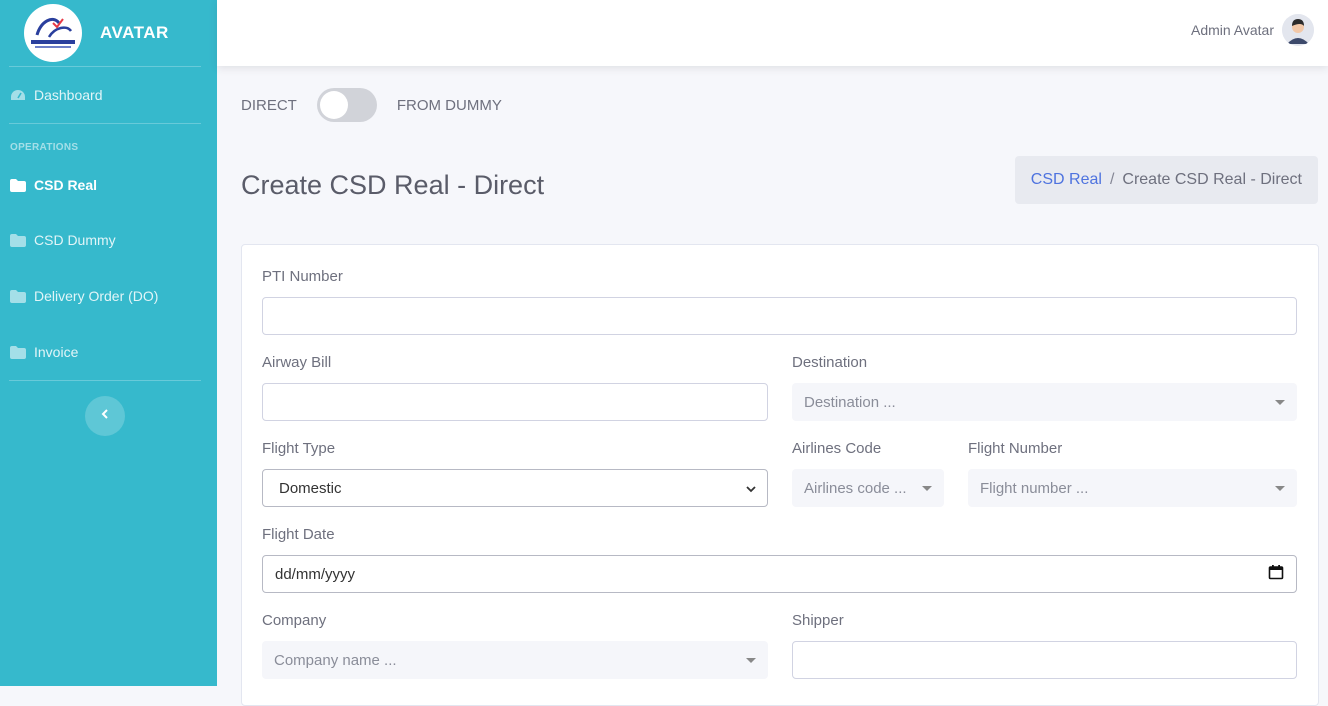 This screenshot has width=1328, height=706. I want to click on sidebar-item-label: CSD Real, so click(66, 185).